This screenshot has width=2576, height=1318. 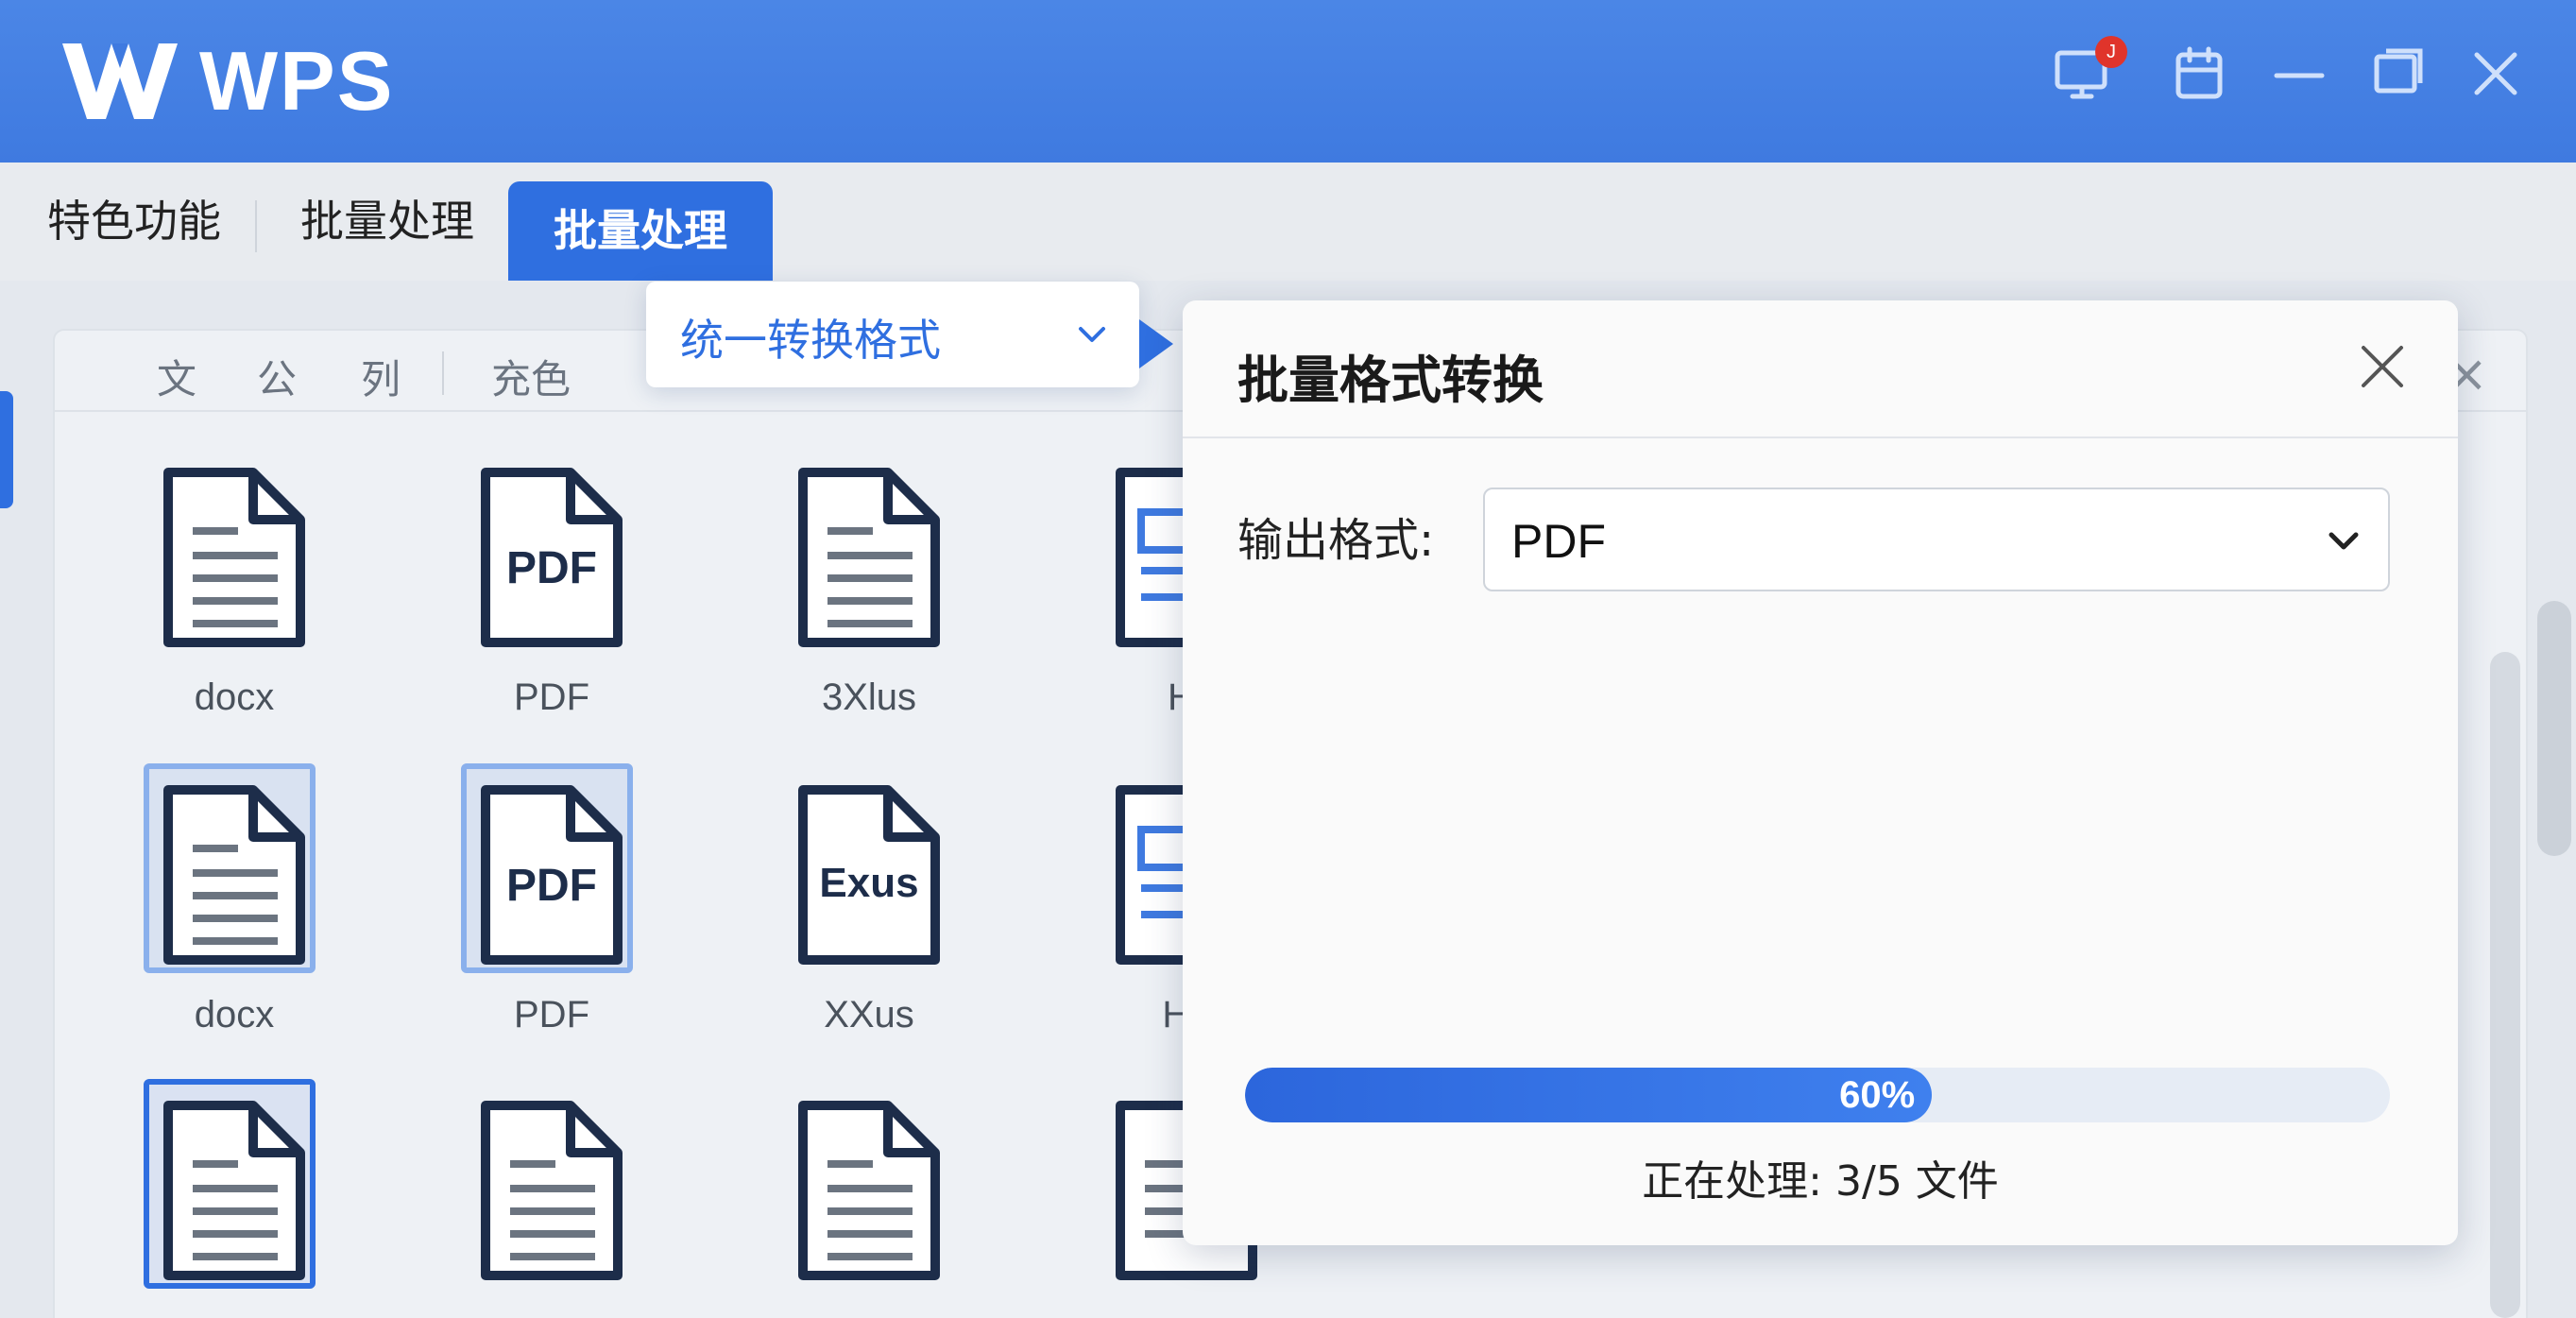 I want to click on tab-batch: 批量处理, so click(x=388, y=222).